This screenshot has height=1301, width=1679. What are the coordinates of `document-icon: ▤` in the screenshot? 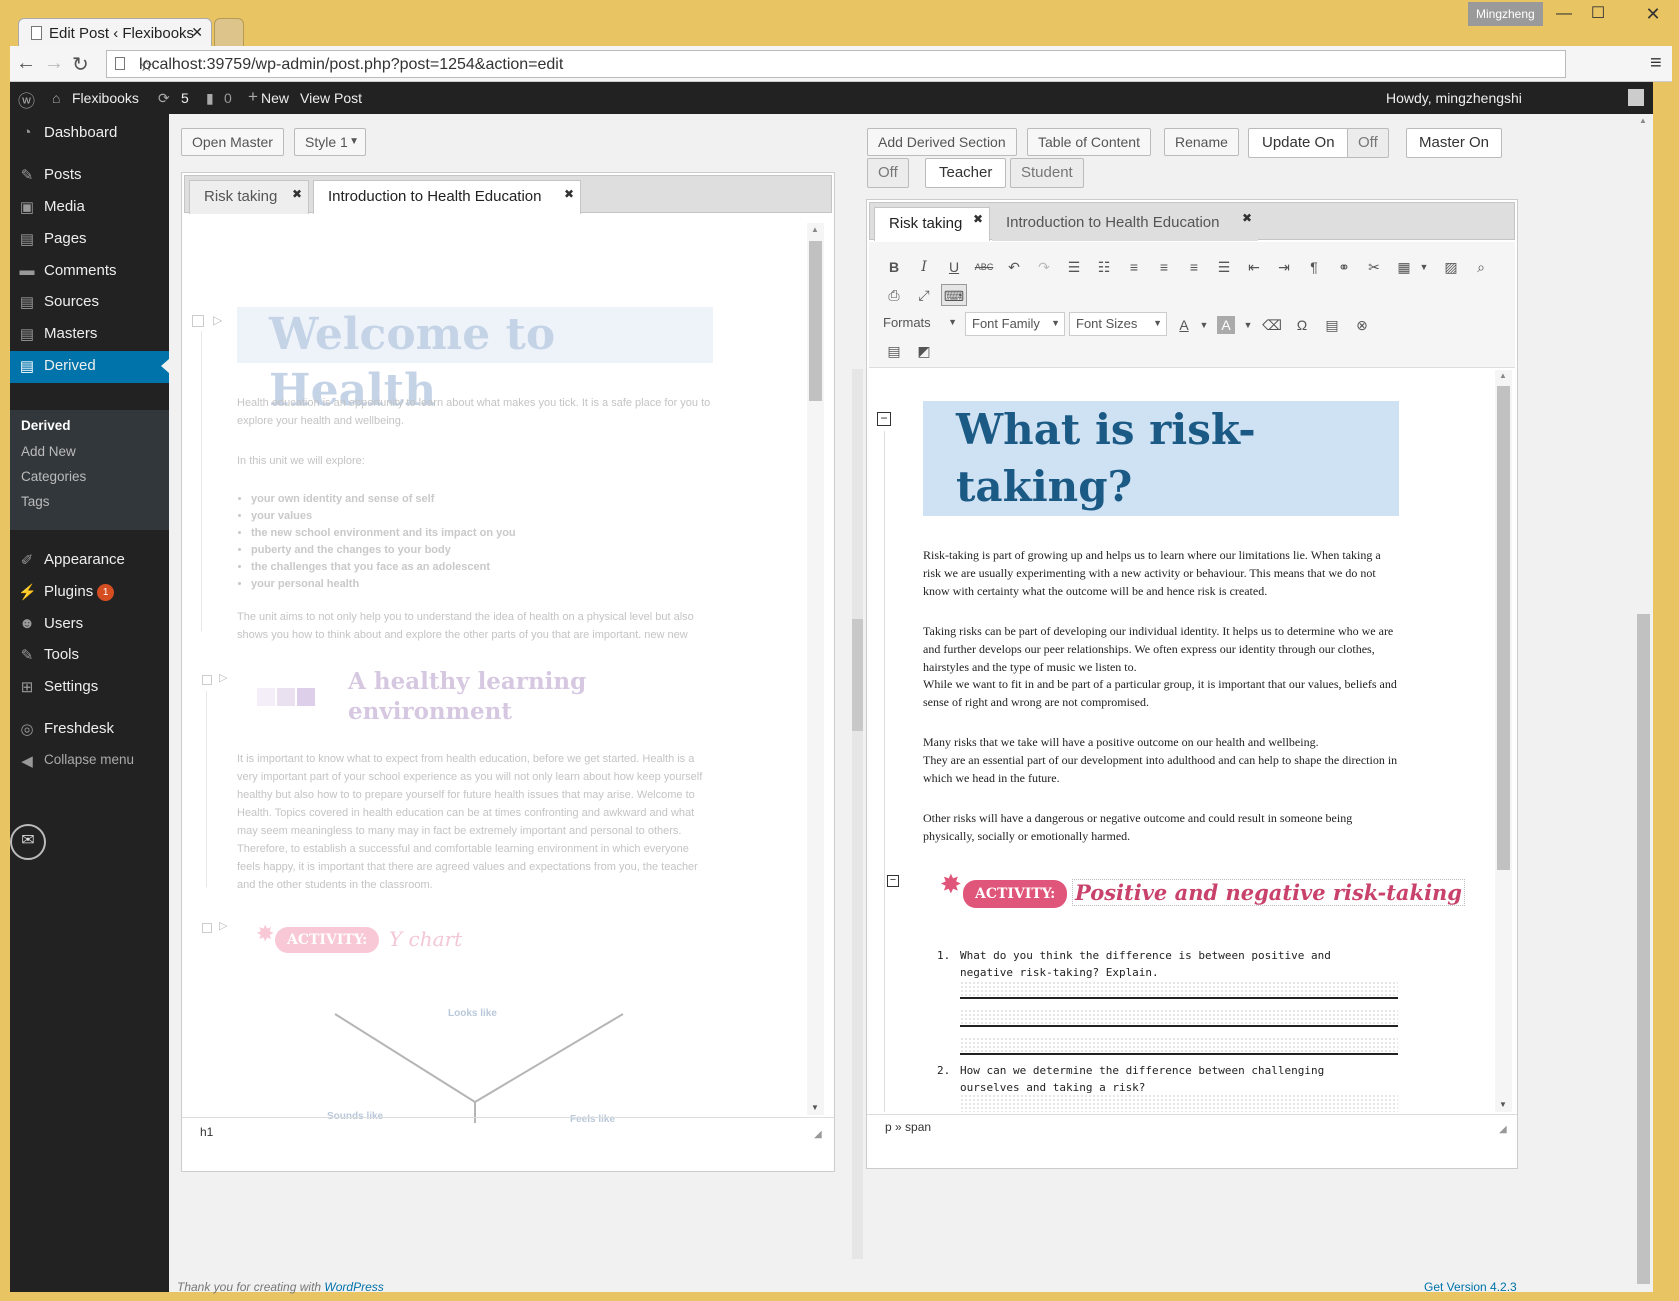 It's located at (894, 351).